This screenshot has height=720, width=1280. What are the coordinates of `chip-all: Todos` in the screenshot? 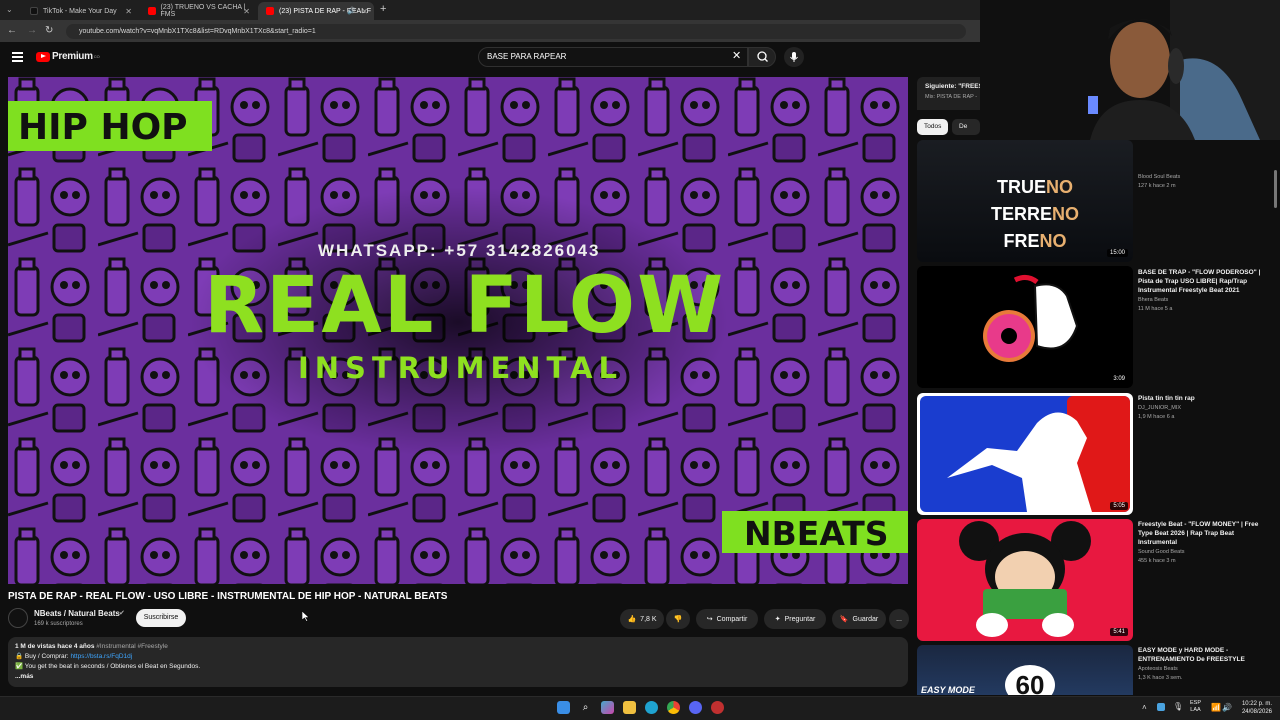 It's located at (933, 127).